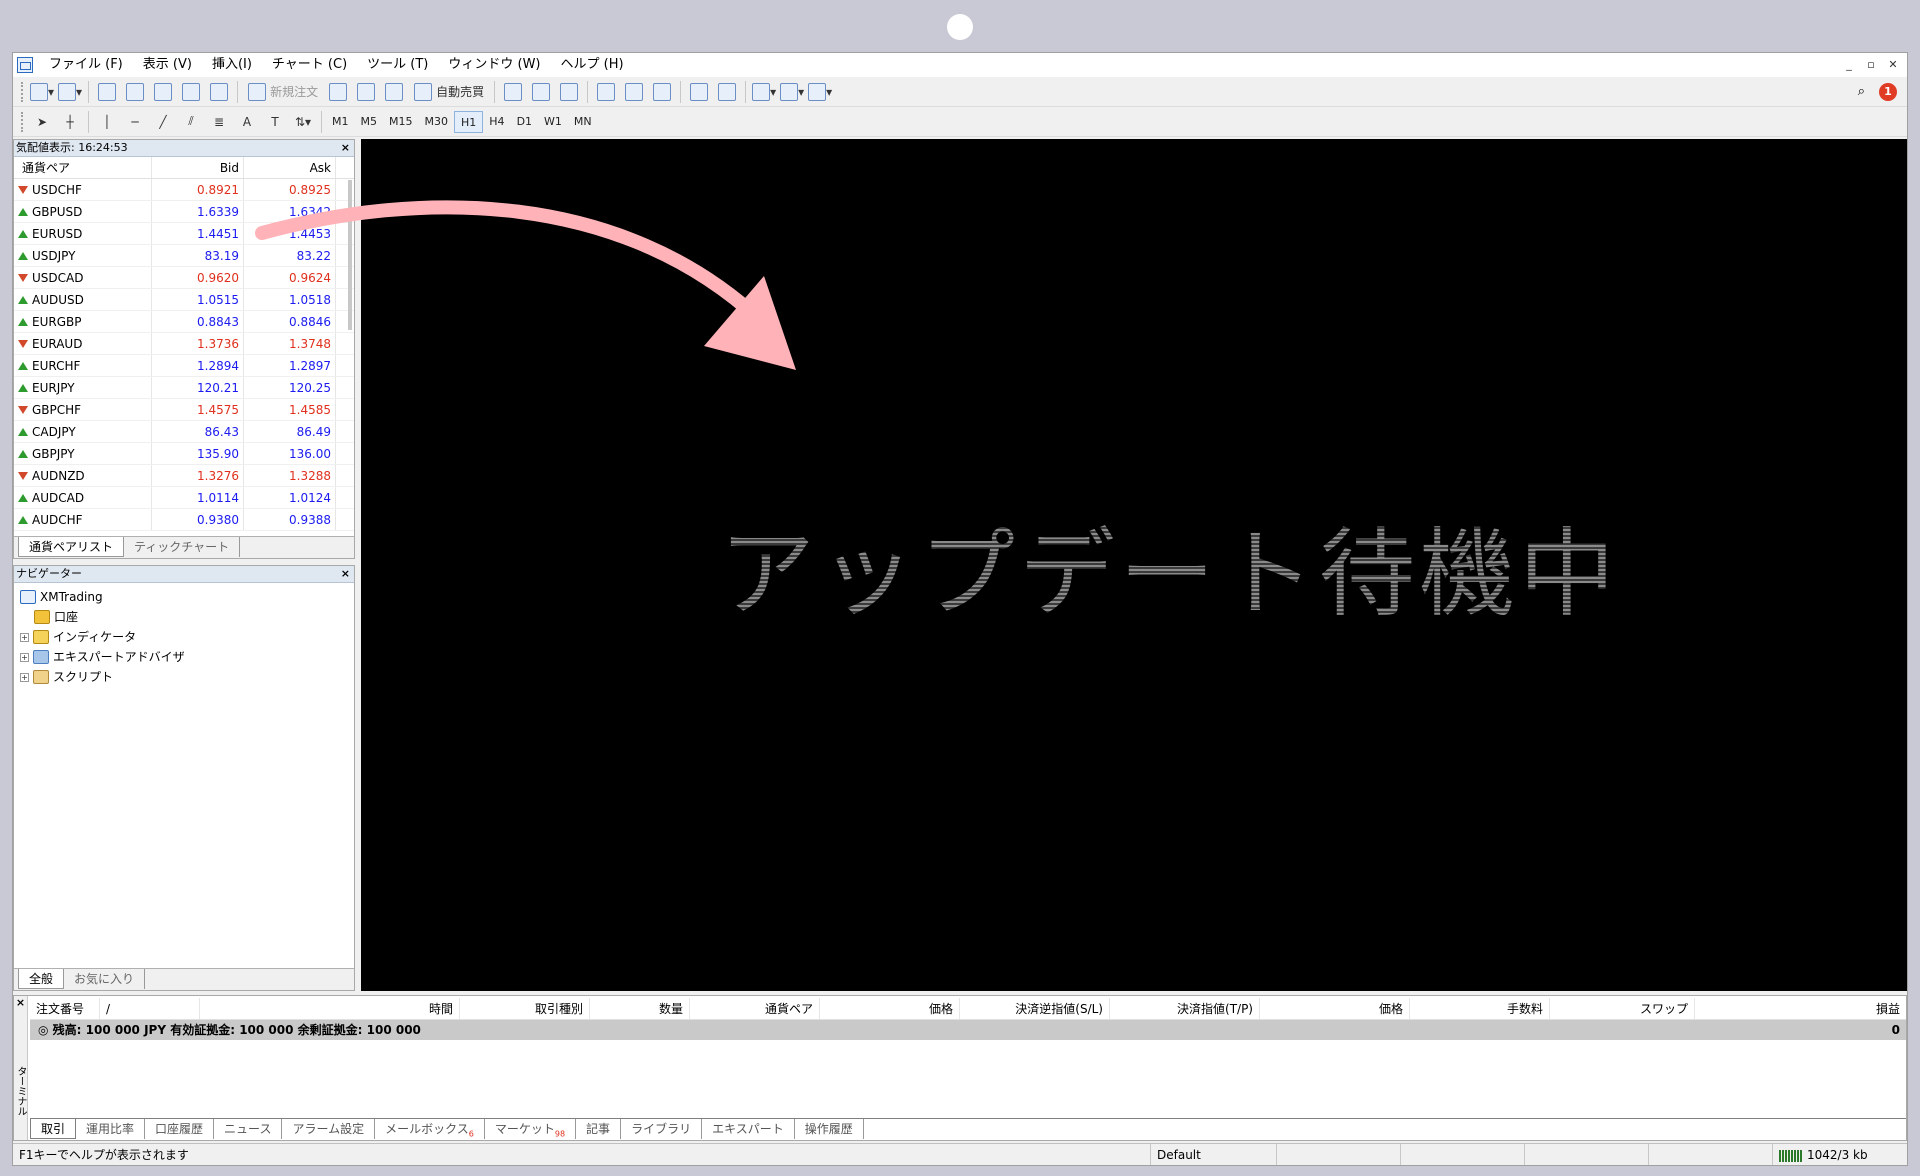 The width and height of the screenshot is (1920, 1176). Describe the element at coordinates (524, 122) in the screenshot. I see `timeframe-d1: D1` at that location.